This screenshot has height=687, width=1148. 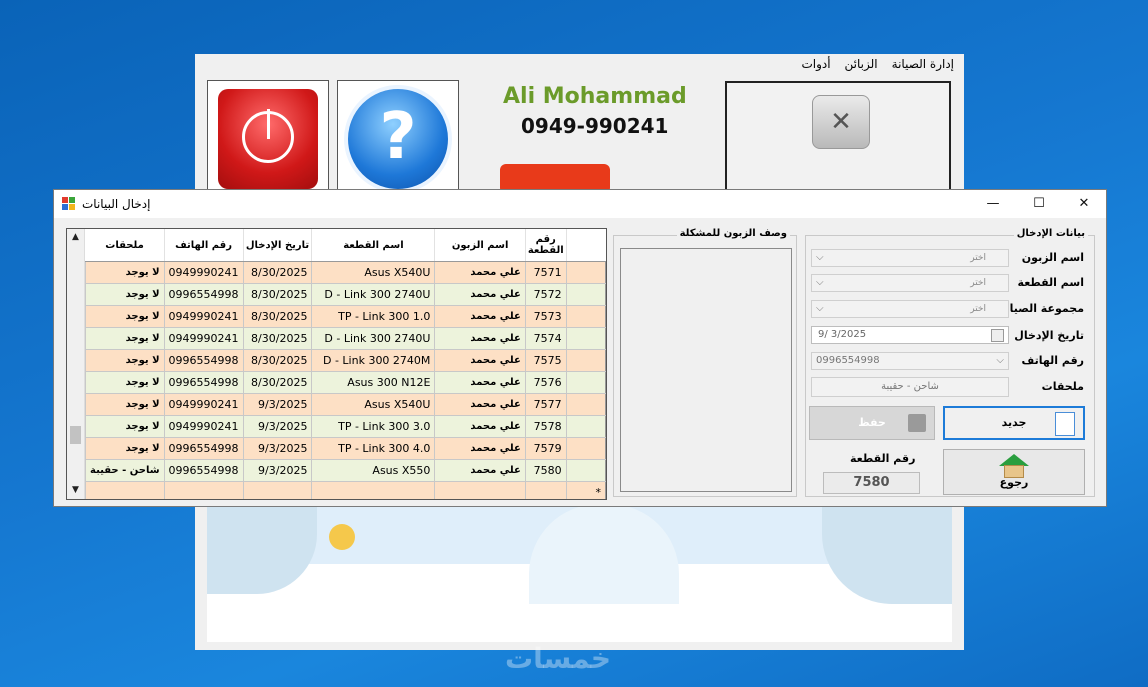 What do you see at coordinates (125, 245) in the screenshot?
I see `col-accessories: ملحقات` at bounding box center [125, 245].